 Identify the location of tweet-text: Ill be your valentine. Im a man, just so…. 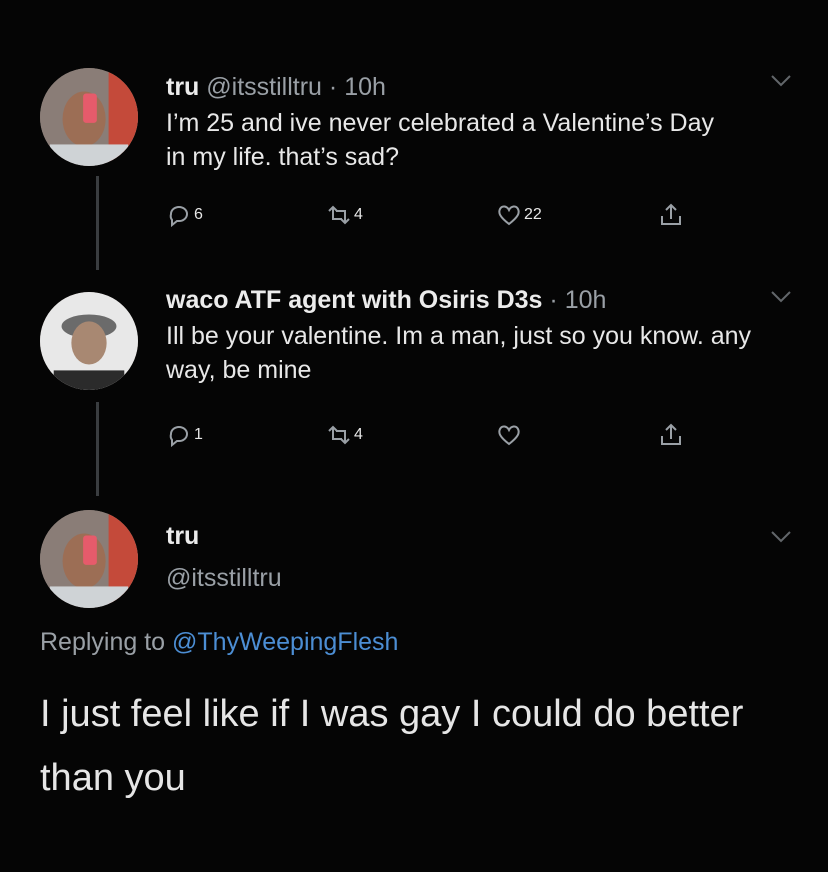
(459, 353).